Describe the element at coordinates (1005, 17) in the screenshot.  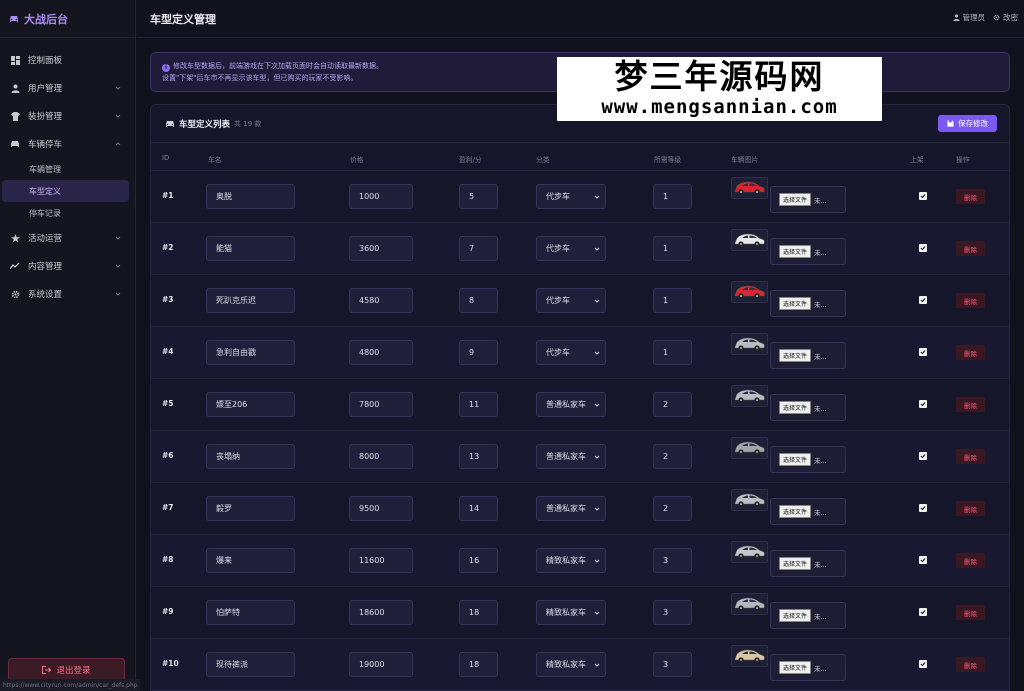
I see `change-password-link: 改密` at that location.